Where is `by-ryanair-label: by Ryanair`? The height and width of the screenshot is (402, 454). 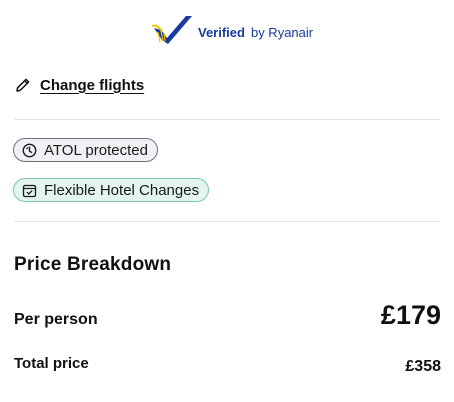
by-ryanair-label: by Ryanair is located at coordinates (282, 32).